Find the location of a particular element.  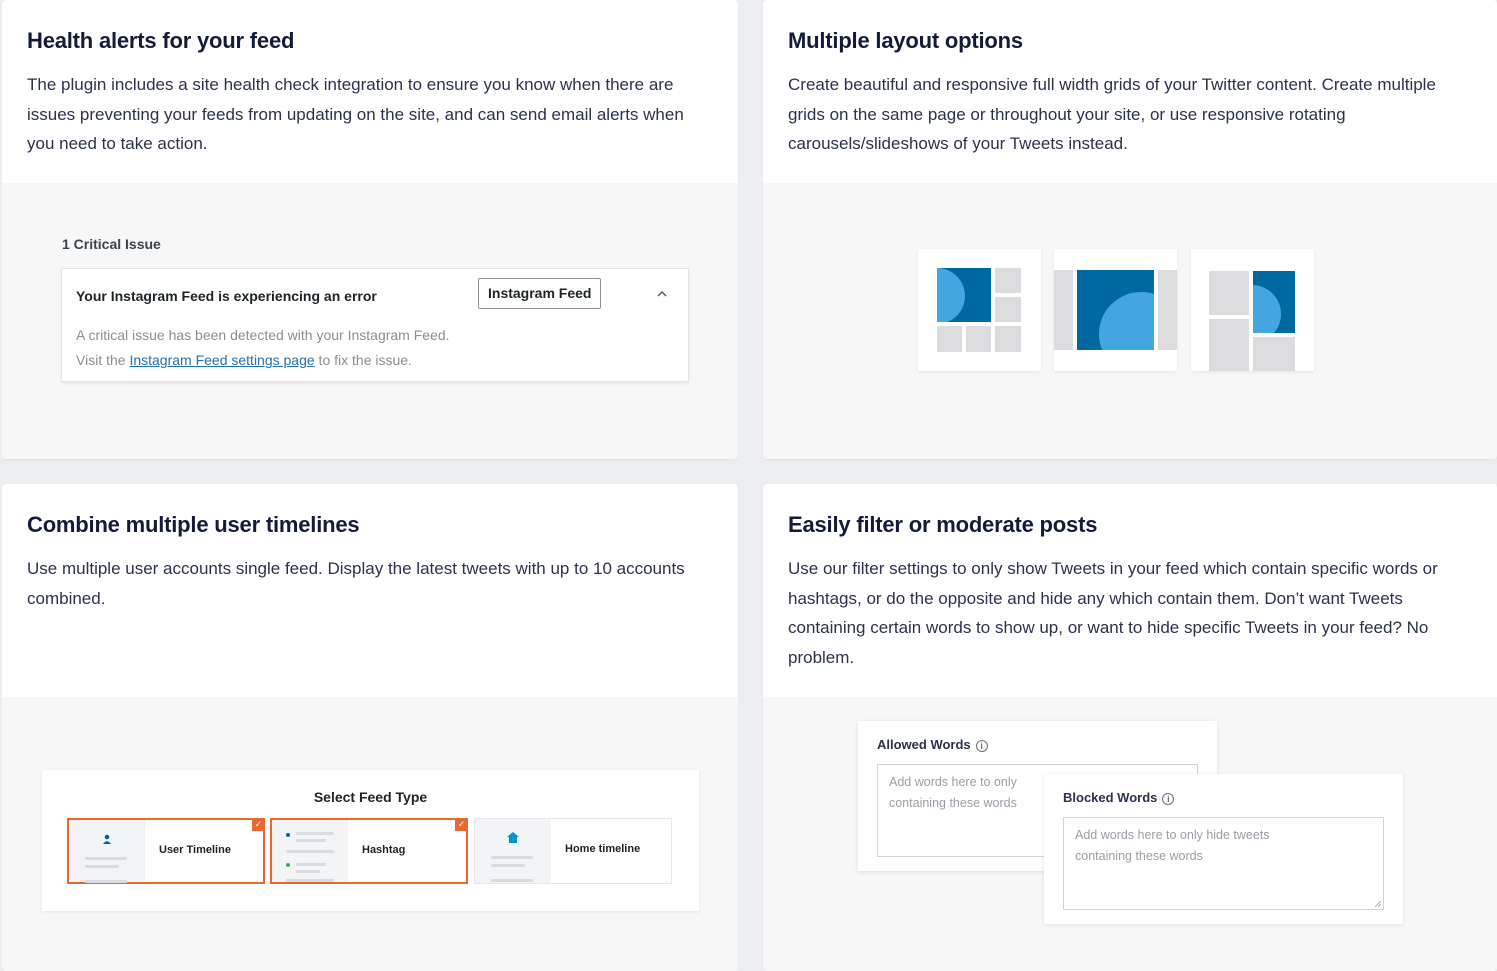

allowed-placeholder-line-2: containing these words is located at coordinates (953, 803).